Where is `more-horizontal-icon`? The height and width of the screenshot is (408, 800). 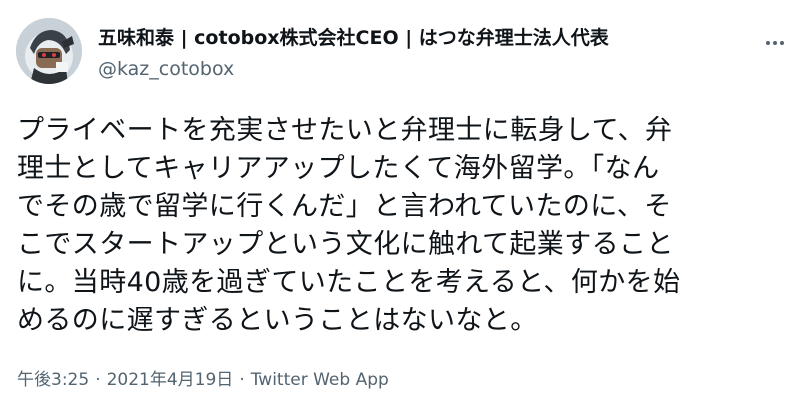
more-horizontal-icon is located at coordinates (775, 43).